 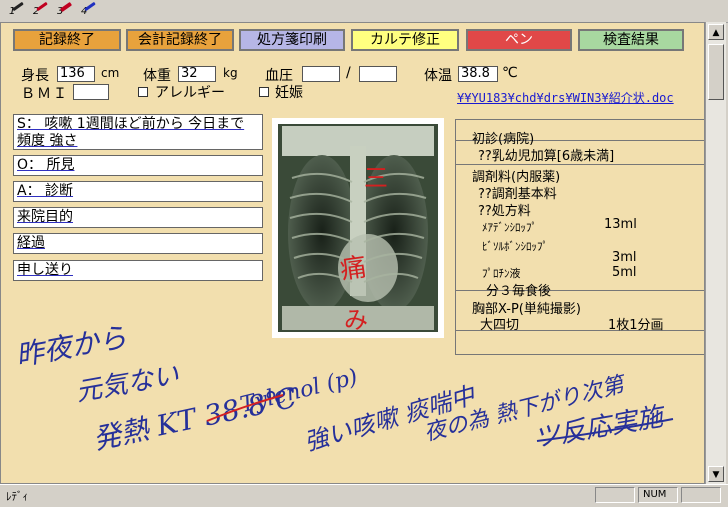 I want to click on scroll-up-icon: ▲, so click(x=716, y=32).